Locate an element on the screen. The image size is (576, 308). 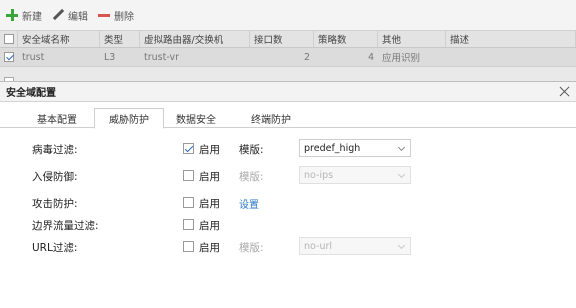
close-icon is located at coordinates (564, 91).